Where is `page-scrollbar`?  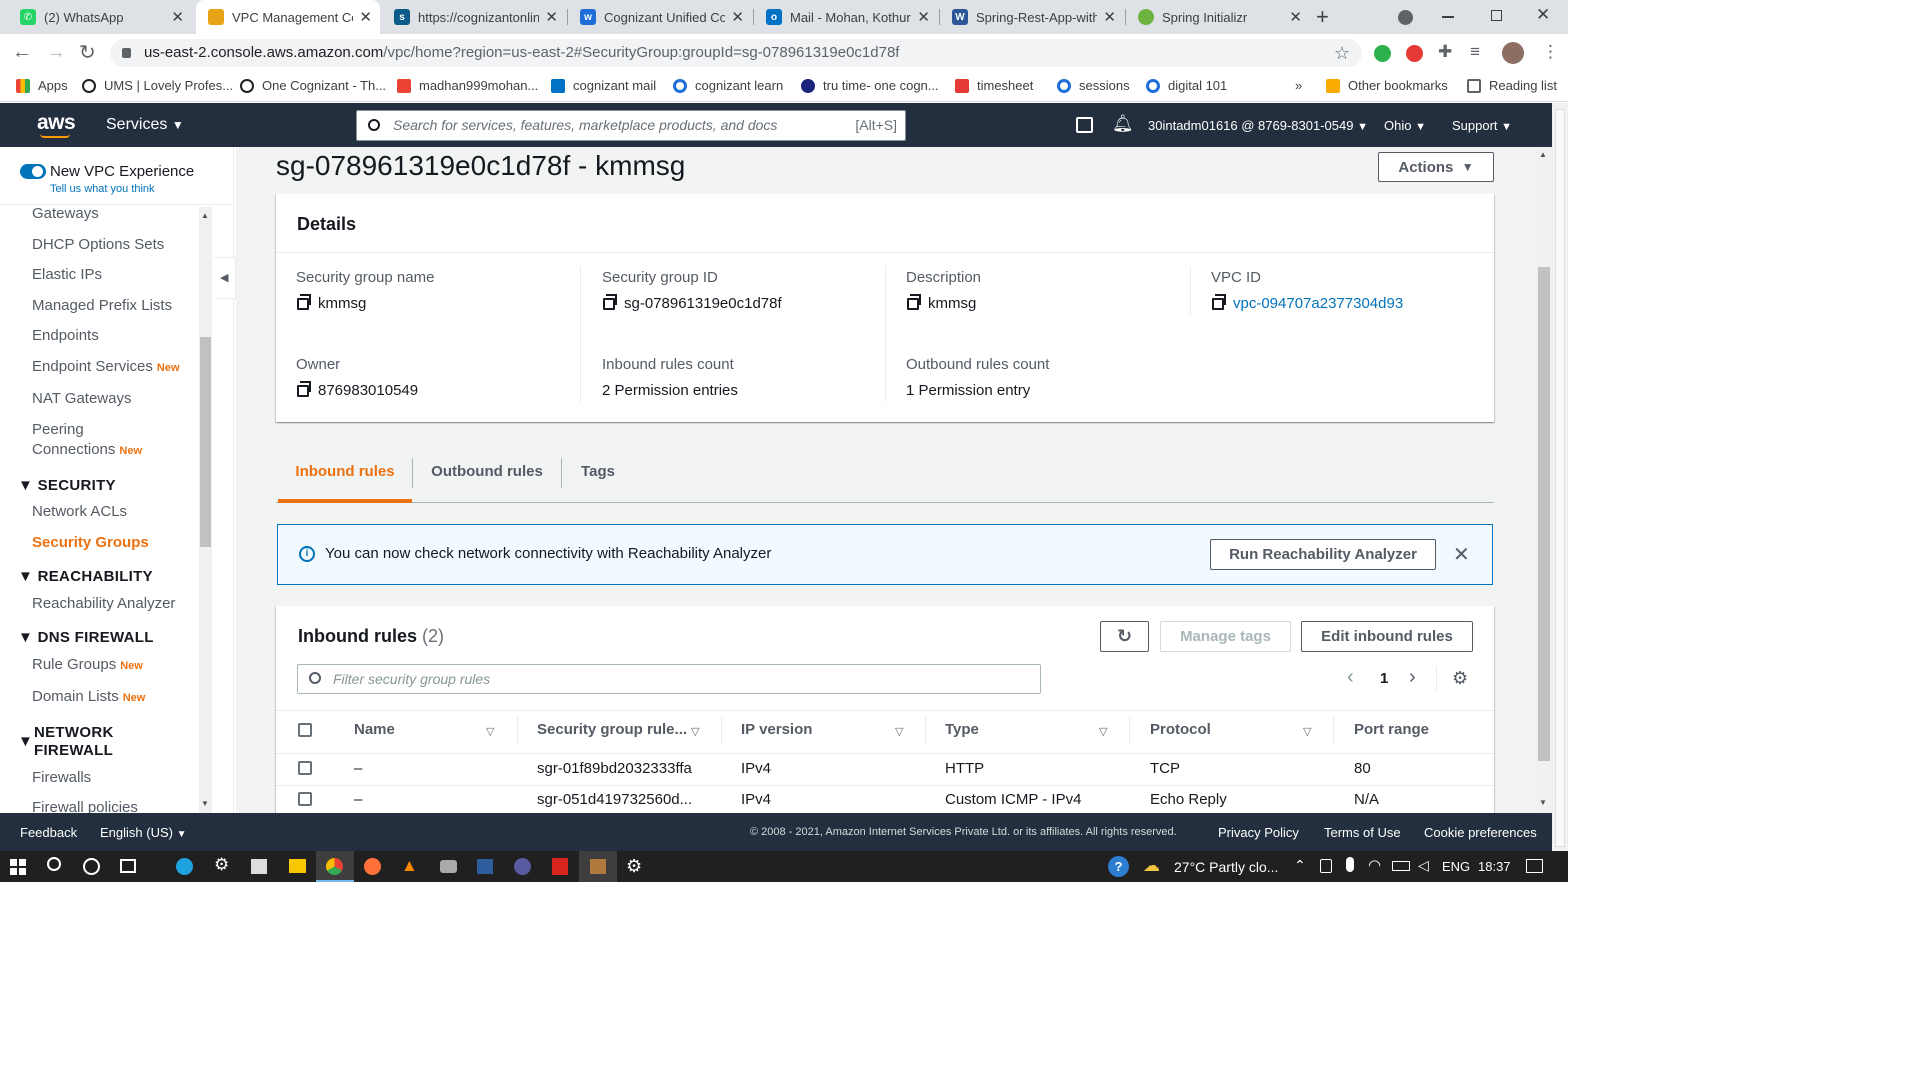
page-scrollbar is located at coordinates (1560, 477).